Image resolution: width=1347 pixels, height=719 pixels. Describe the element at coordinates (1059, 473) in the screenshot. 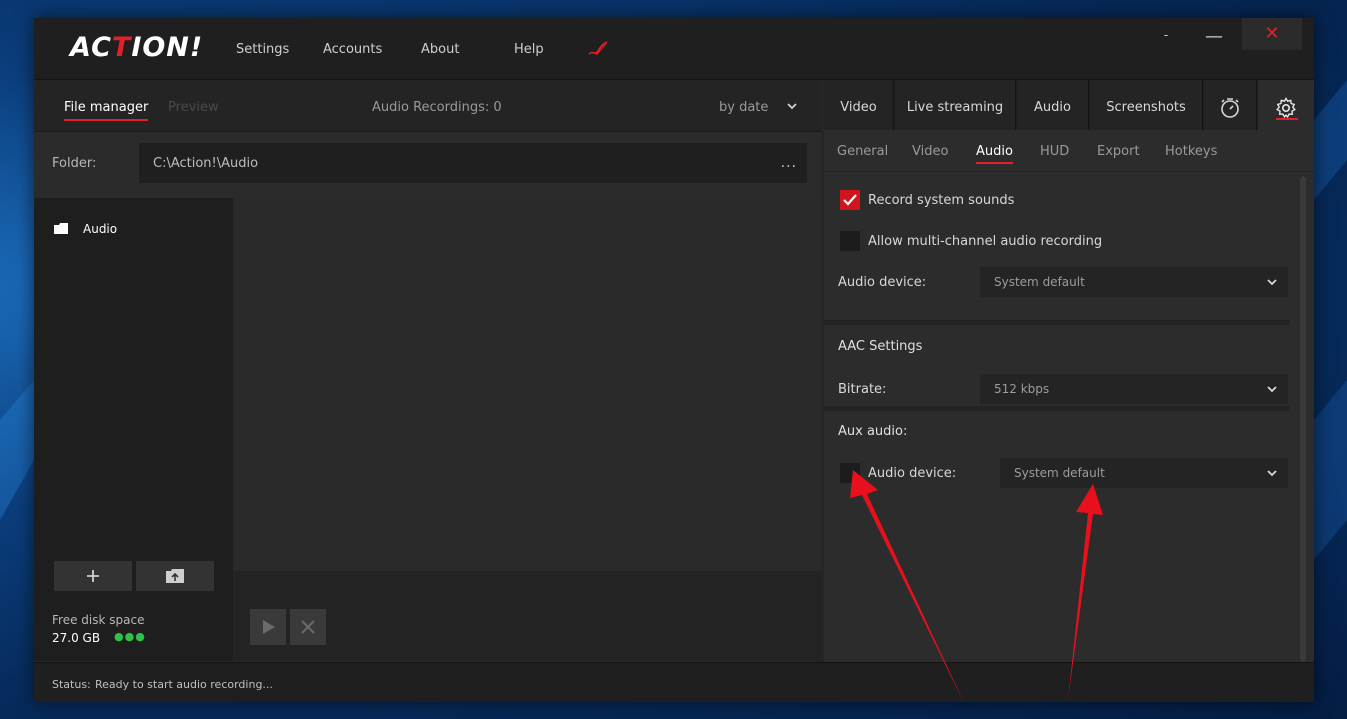

I see `aux-audio-device-value: System default` at that location.